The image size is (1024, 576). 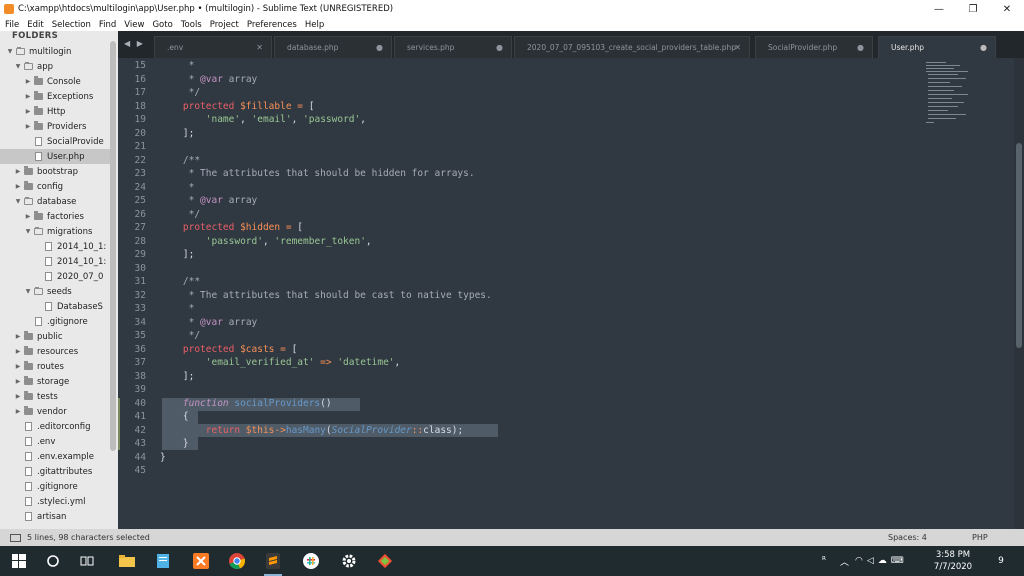 I want to click on tab-socialprovider-php: SocialProvider.php ●, so click(x=814, y=47).